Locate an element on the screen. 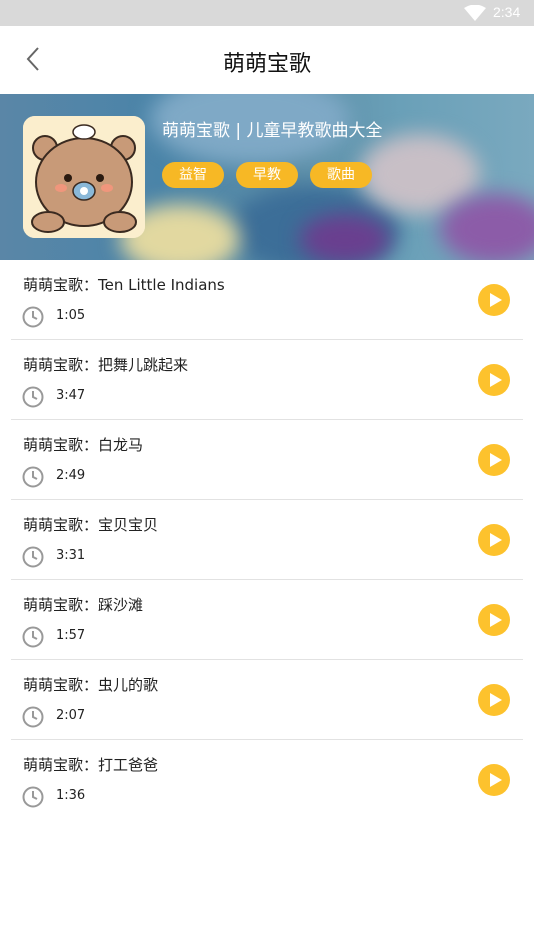 The image size is (534, 949). song-title: 萌萌宝歌：白龙马 is located at coordinates (83, 445).